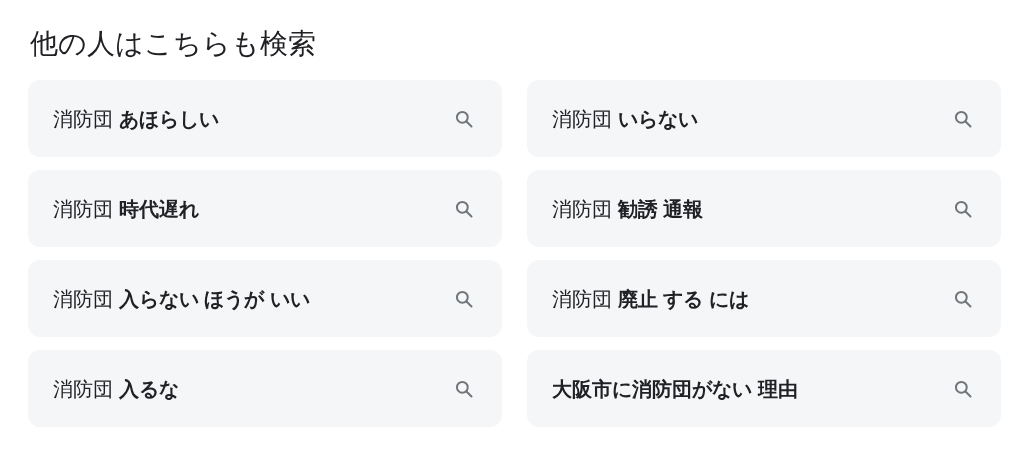 This screenshot has width=1024, height=455. I want to click on section-title: 他の人はこちらも検索, so click(173, 44).